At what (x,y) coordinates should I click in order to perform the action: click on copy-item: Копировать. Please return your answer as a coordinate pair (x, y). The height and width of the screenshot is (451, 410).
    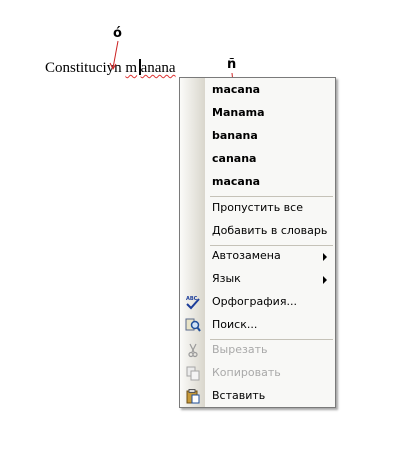
    Looking at the image, I should click on (257, 374).